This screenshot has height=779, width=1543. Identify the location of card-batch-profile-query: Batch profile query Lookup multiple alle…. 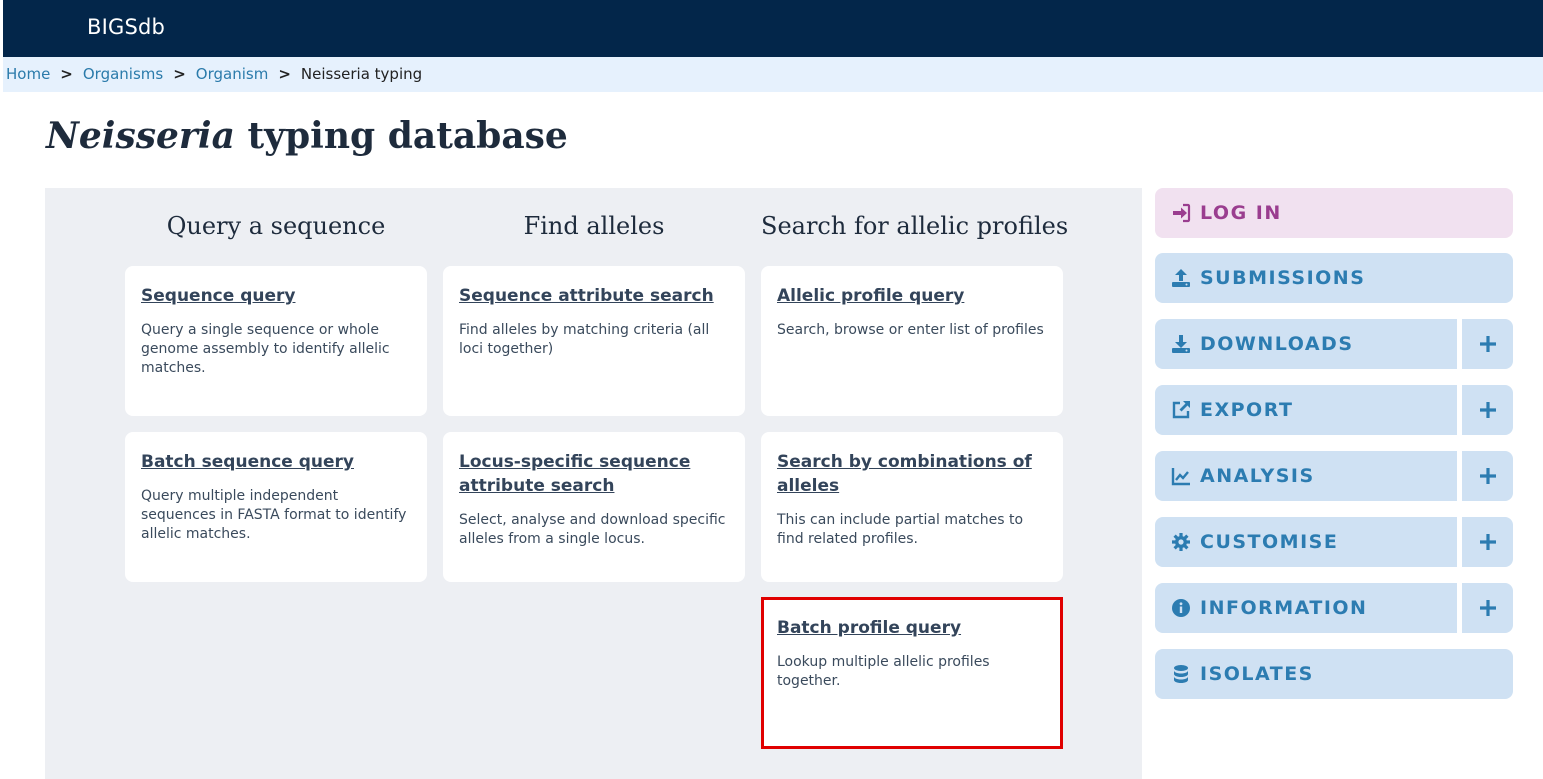
(912, 673).